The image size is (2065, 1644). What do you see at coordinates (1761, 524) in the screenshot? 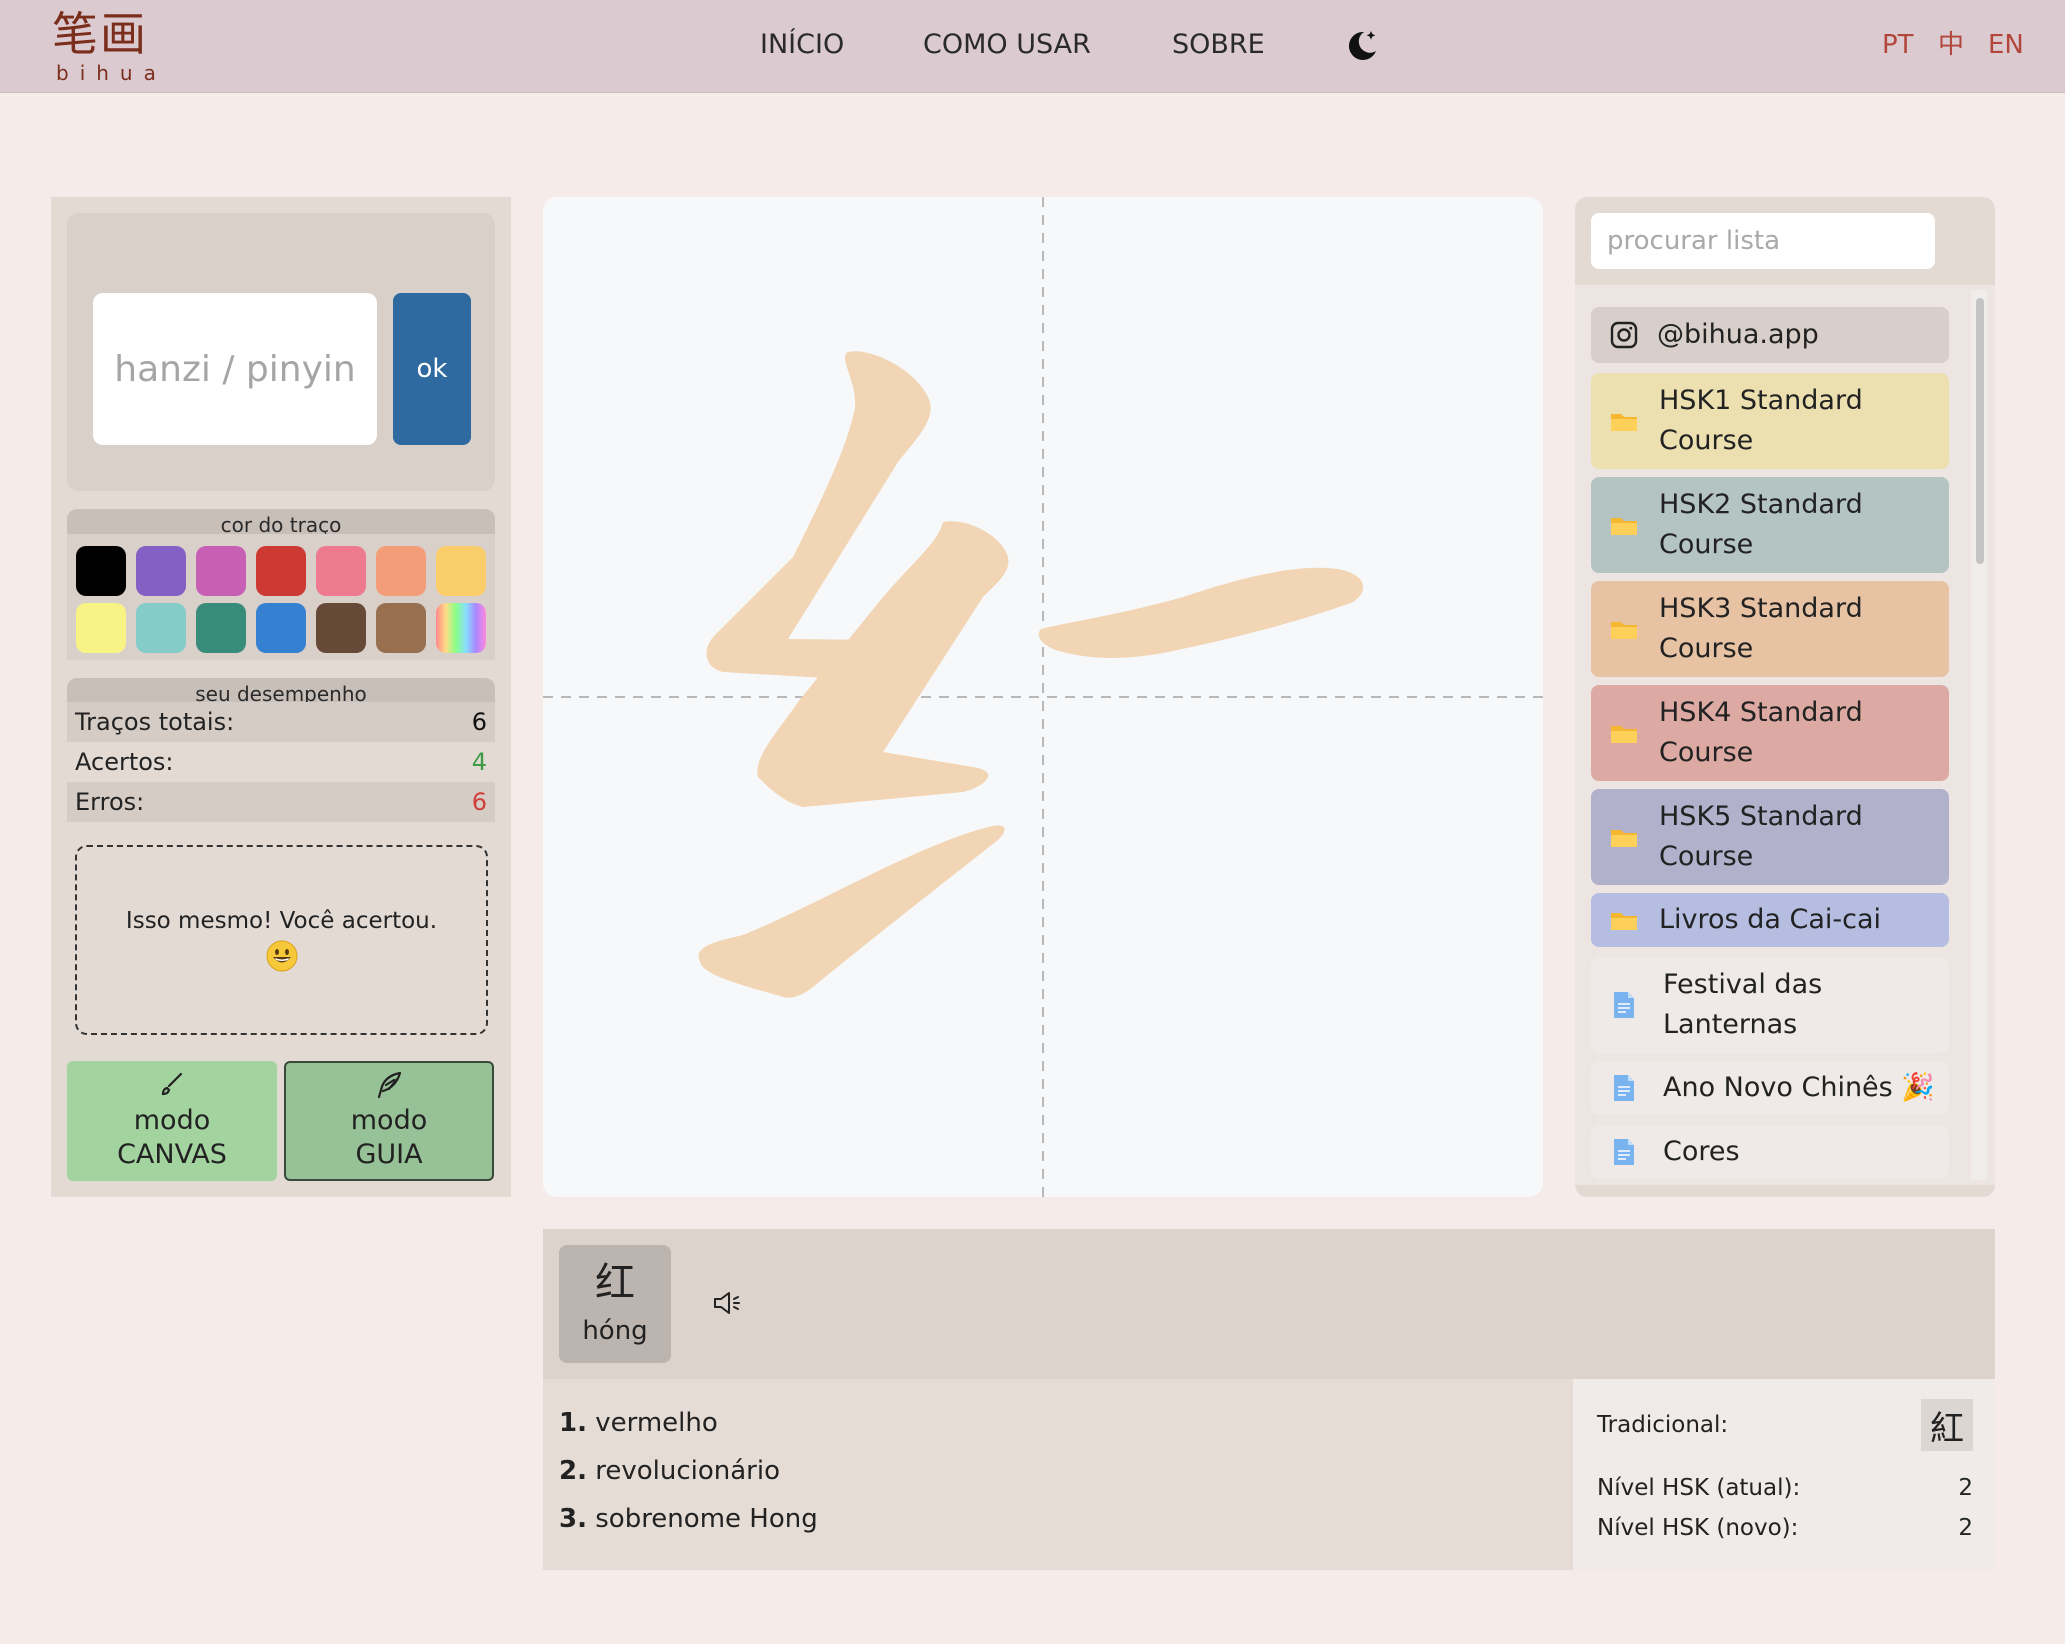
I see `list-item-label: HSK2 Standard Course` at bounding box center [1761, 524].